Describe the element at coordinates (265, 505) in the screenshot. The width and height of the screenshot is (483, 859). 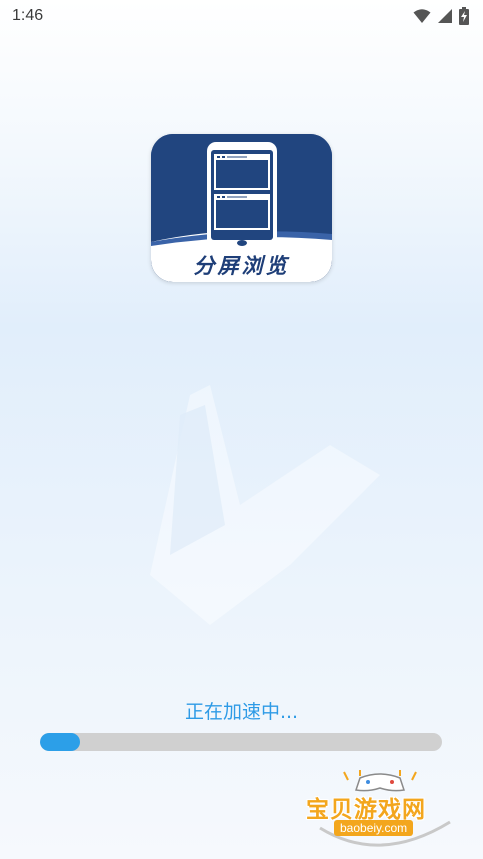
I see `background-illustration` at that location.